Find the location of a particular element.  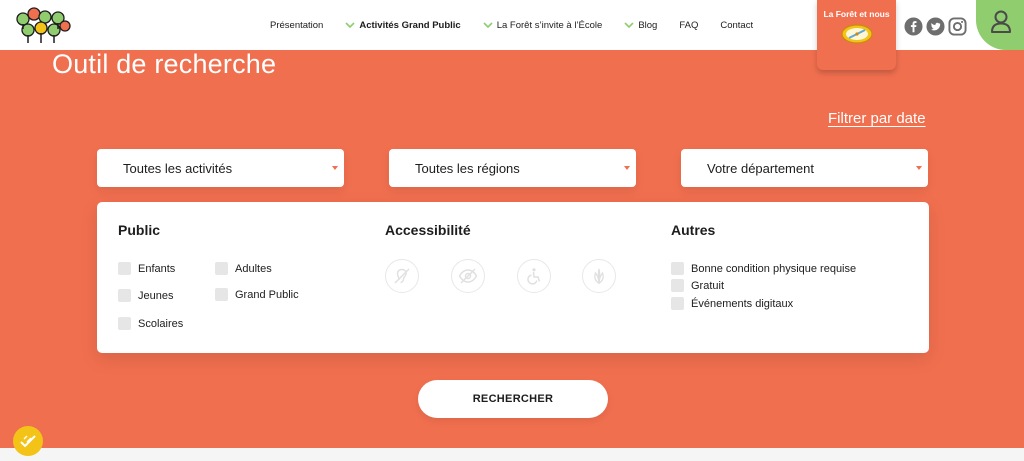

nav-label: Blog is located at coordinates (648, 25).